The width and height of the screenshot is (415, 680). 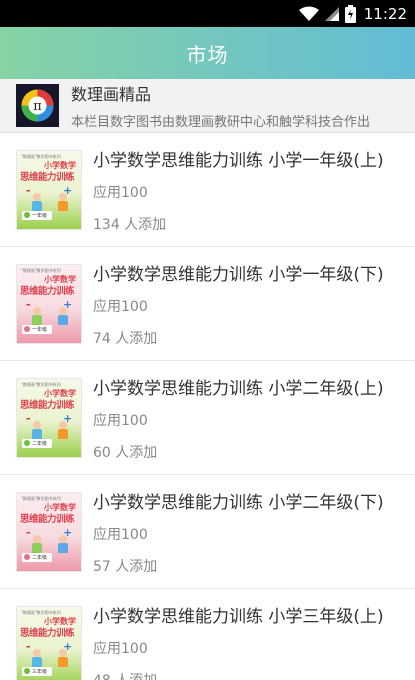 I want to click on status-bar: 11:22, so click(x=207, y=13).